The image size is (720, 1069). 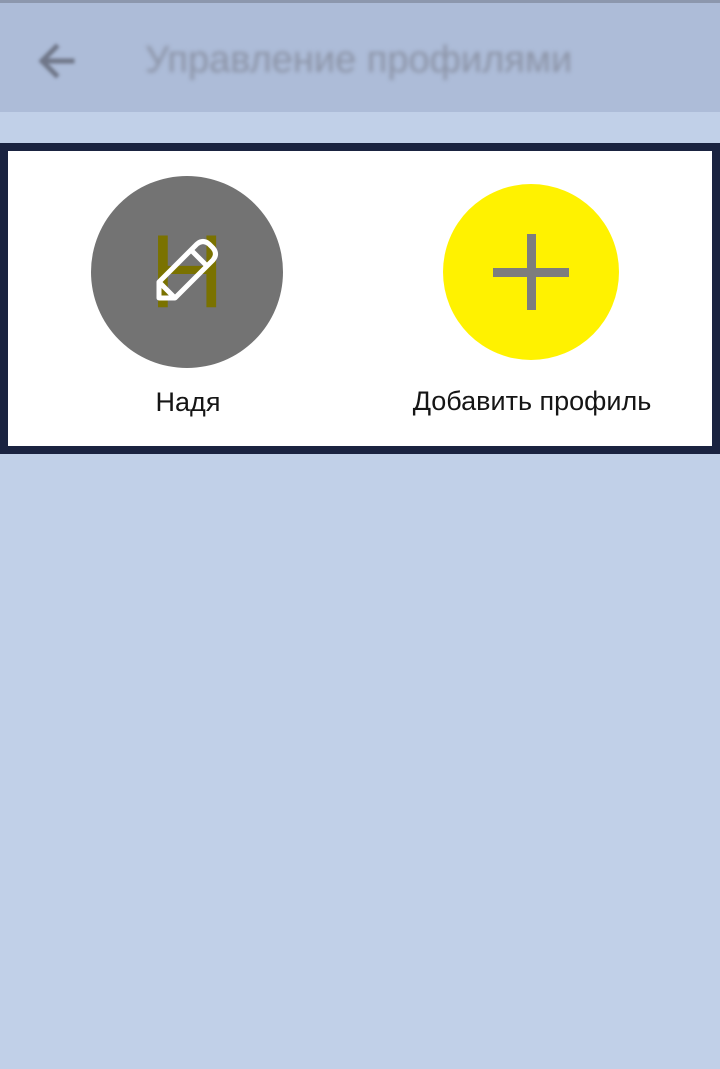 I want to click on pencil-icon, so click(x=187, y=270).